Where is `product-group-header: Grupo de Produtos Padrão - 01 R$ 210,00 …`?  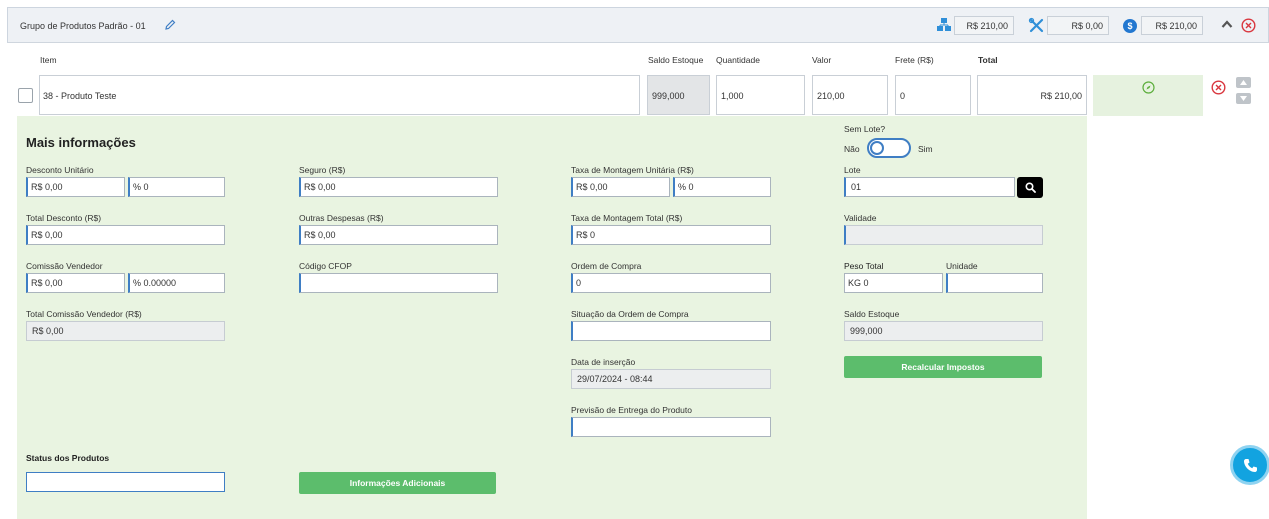 product-group-header: Grupo de Produtos Padrão - 01 R$ 210,00 … is located at coordinates (638, 25).